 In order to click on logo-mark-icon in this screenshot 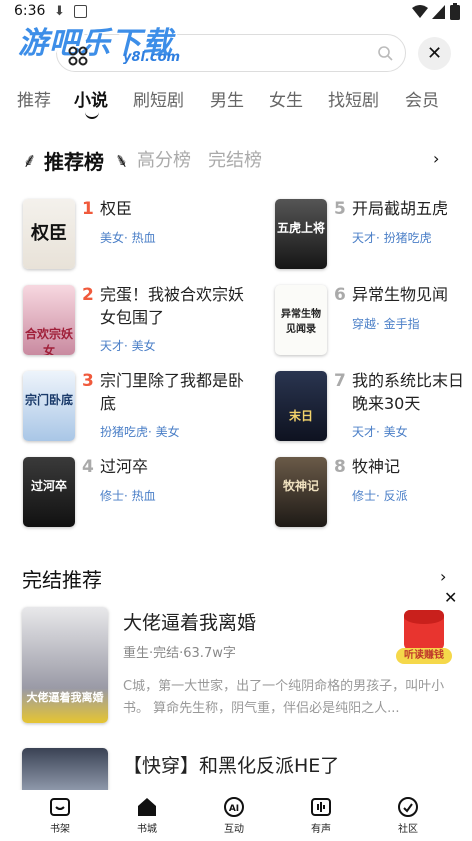, I will do `click(78, 56)`.